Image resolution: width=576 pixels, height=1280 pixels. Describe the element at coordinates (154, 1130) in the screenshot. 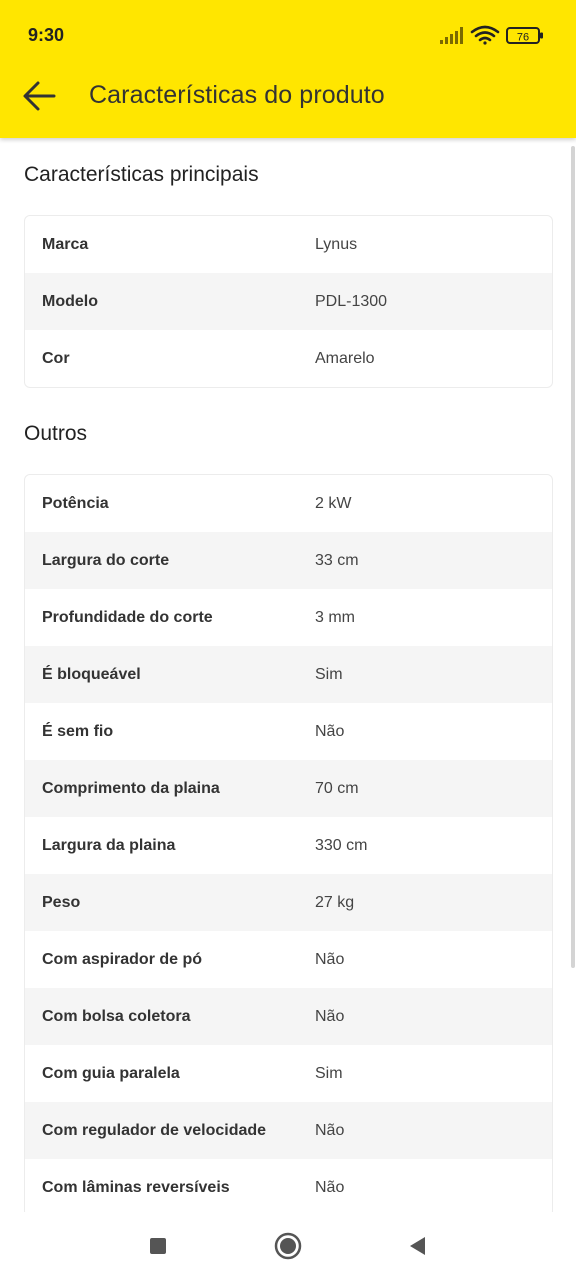

I see `spec-label: Com regulador de velocidade` at that location.